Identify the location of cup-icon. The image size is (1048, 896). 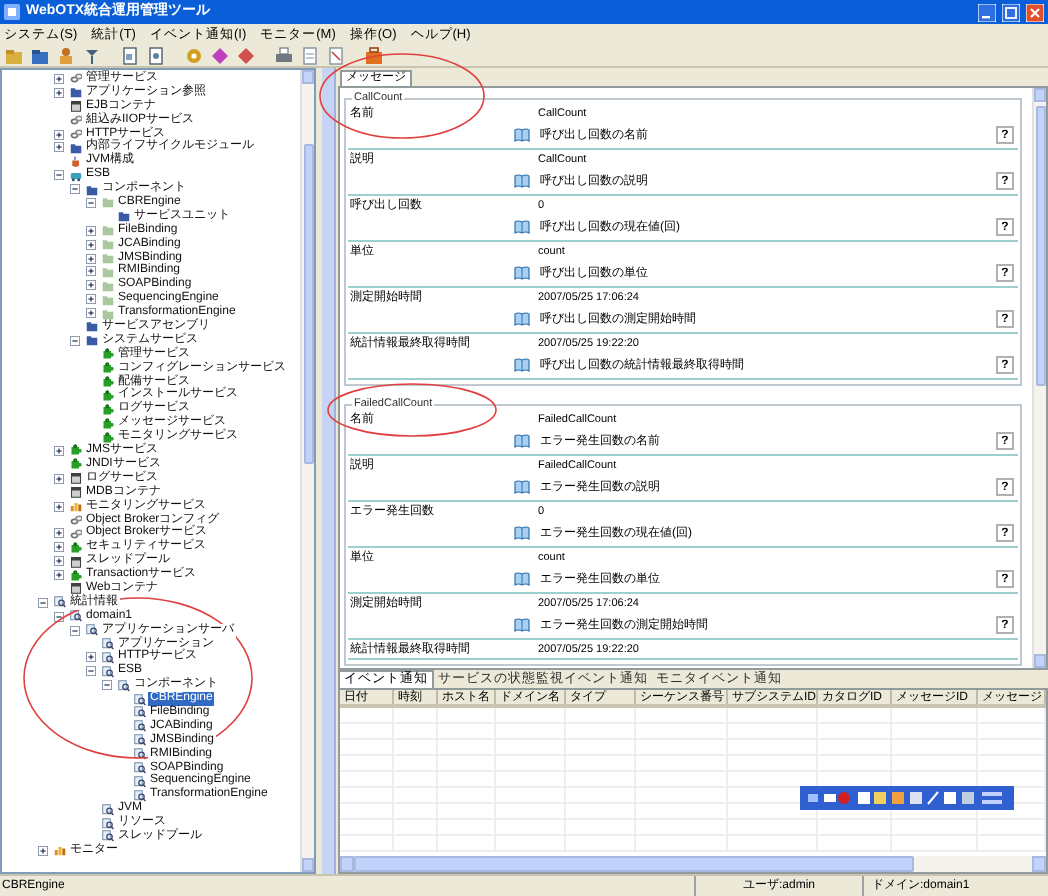
(76, 161).